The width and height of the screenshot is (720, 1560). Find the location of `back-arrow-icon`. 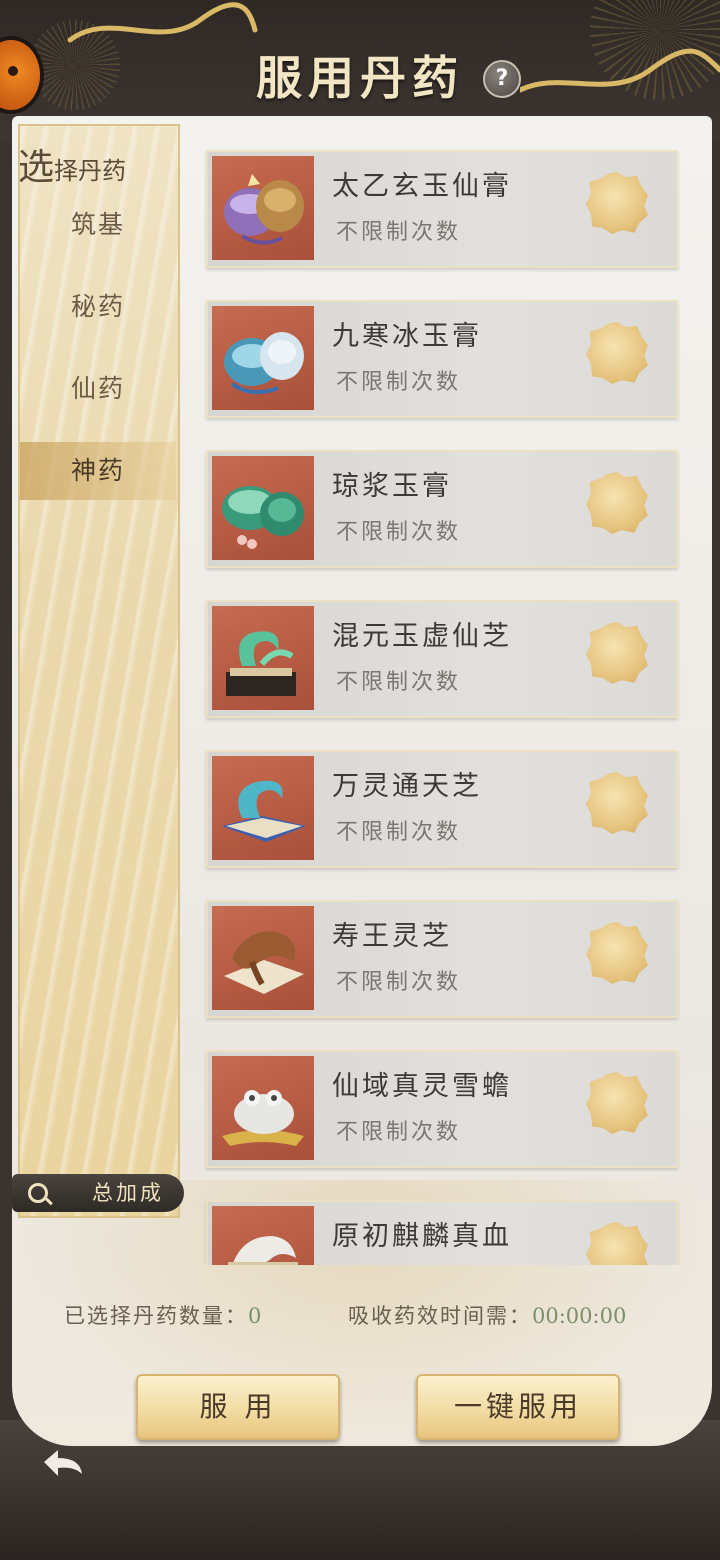

back-arrow-icon is located at coordinates (62, 1464).